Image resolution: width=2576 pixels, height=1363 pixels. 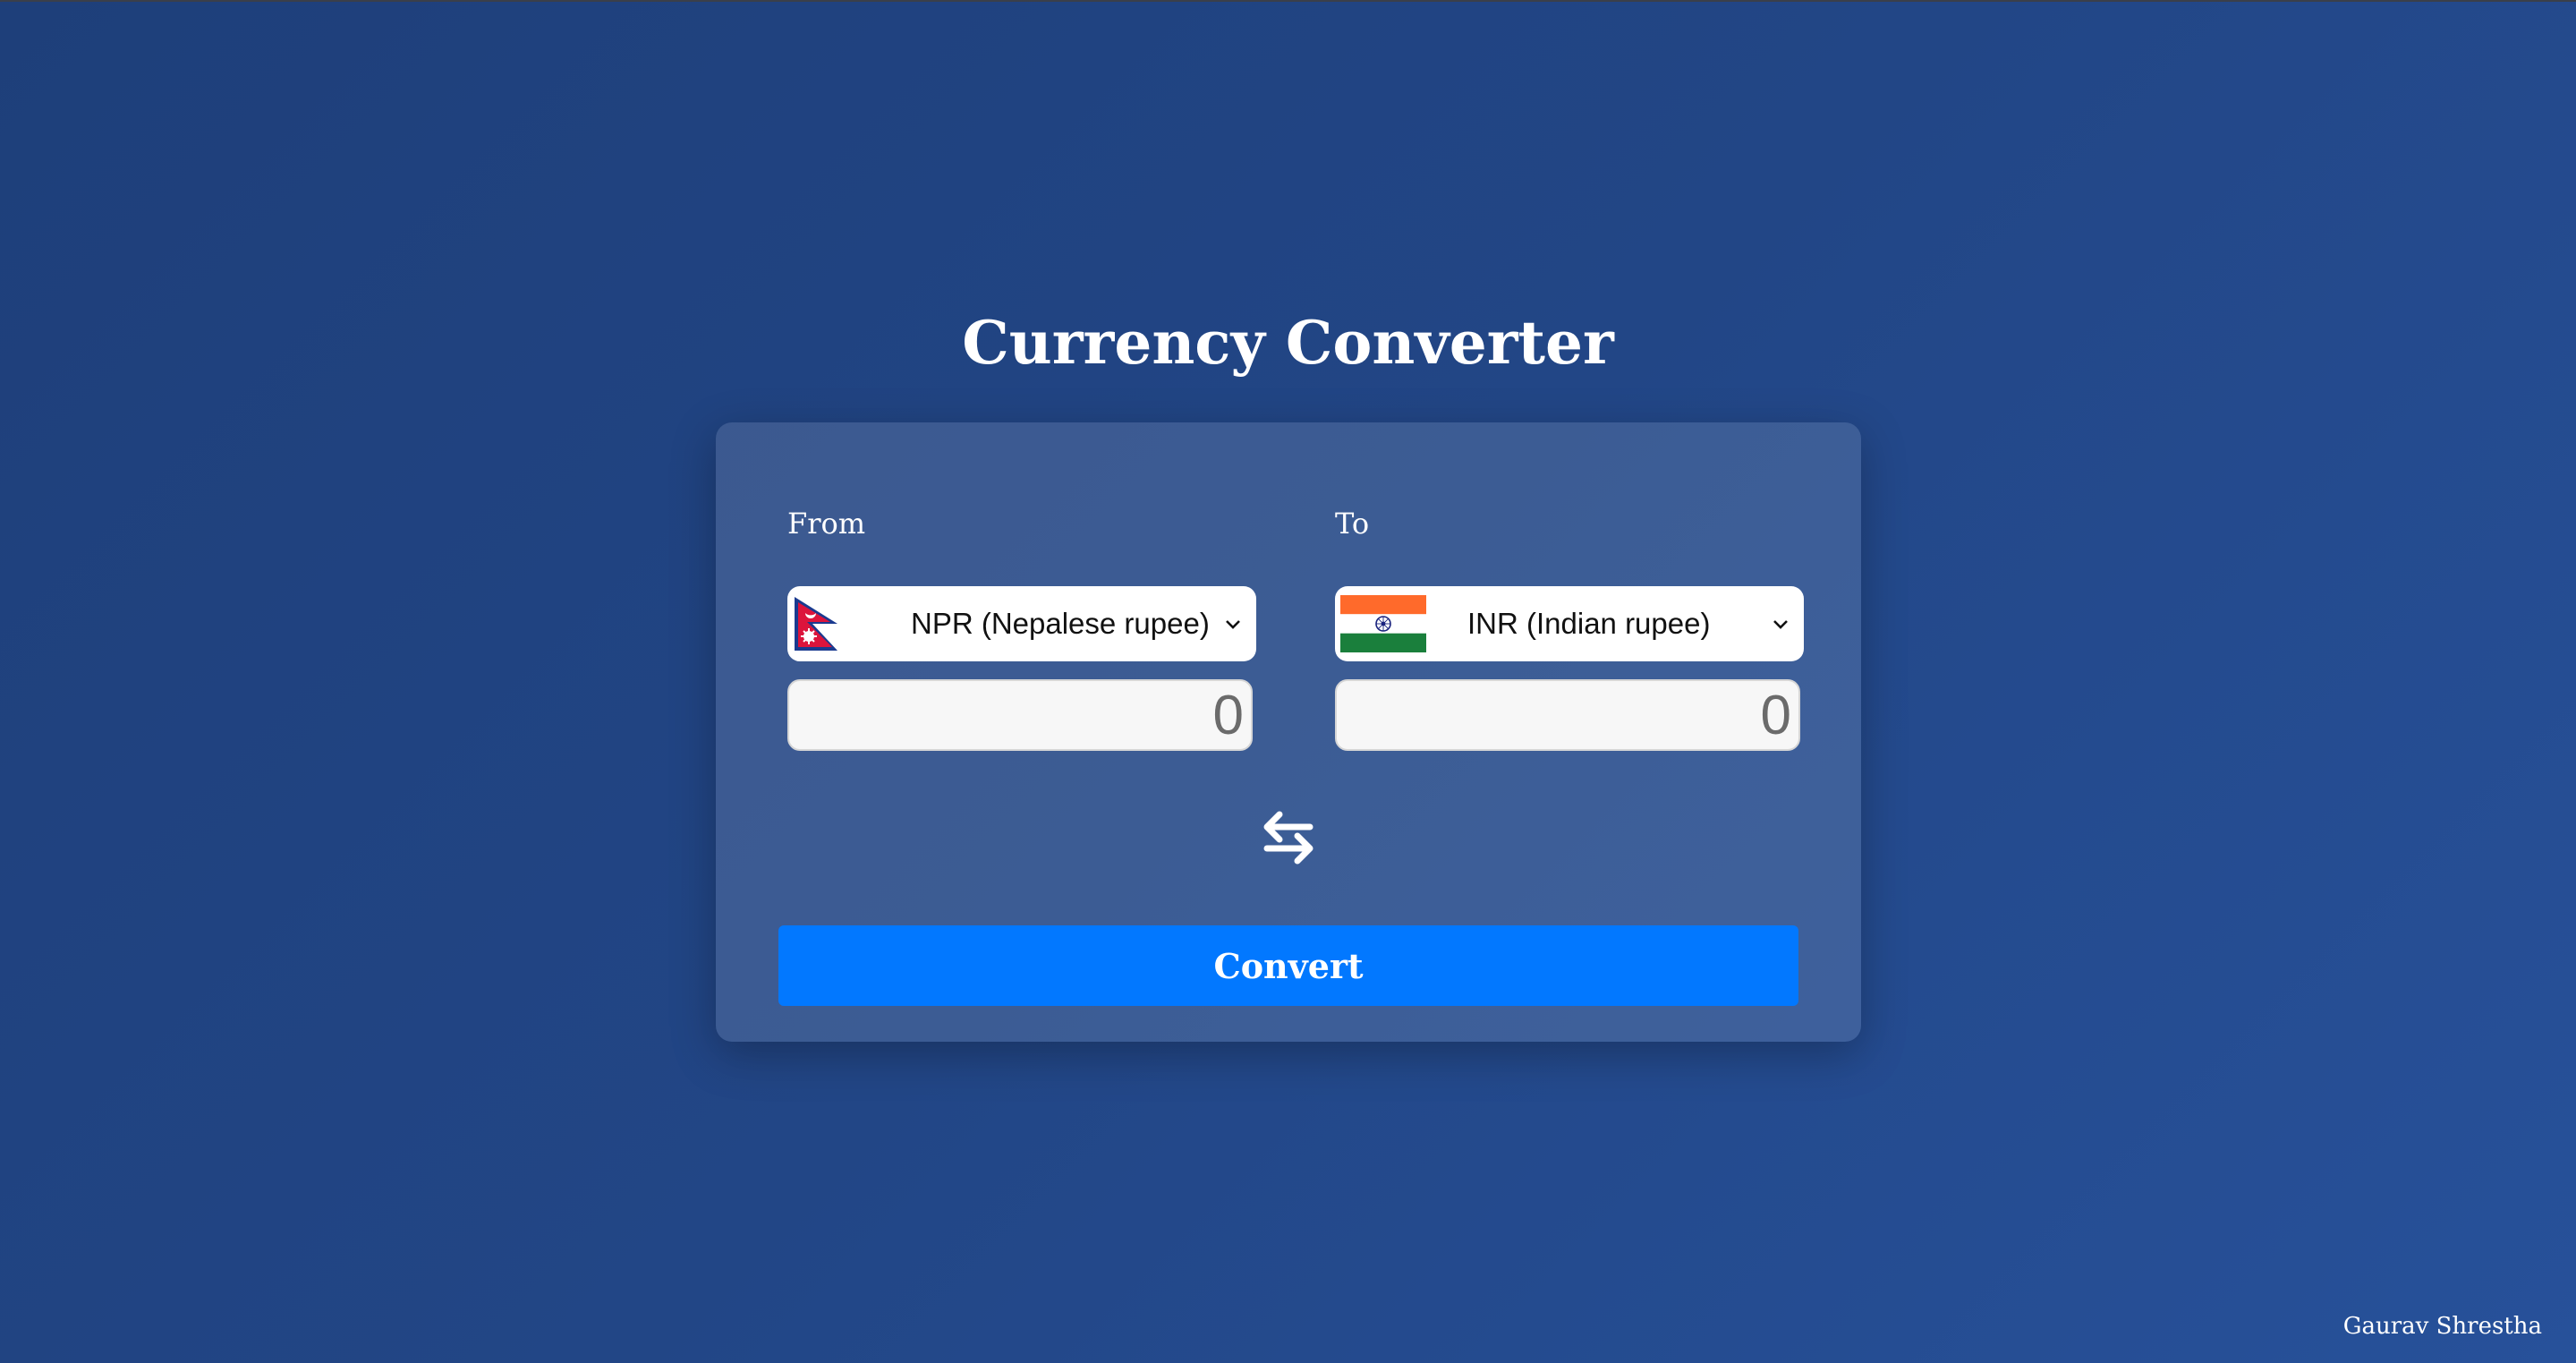 I want to click on india-flag-icon, so click(x=1383, y=625).